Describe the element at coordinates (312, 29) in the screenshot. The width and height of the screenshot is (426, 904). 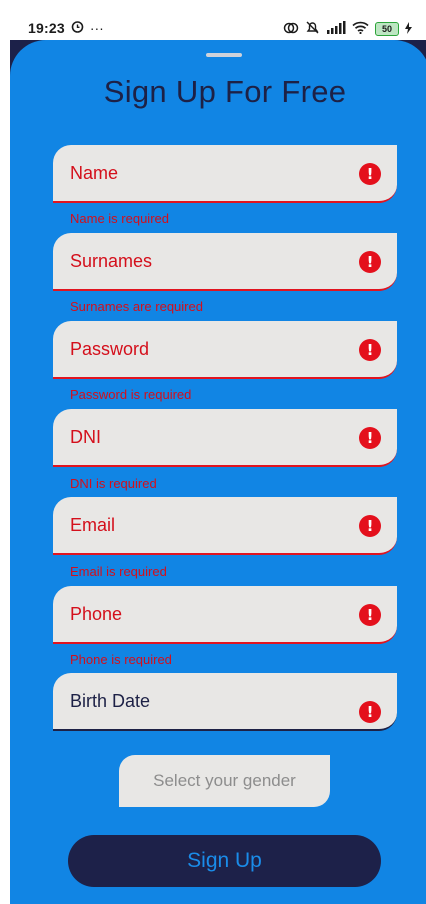
I see `notification-off-icon` at that location.